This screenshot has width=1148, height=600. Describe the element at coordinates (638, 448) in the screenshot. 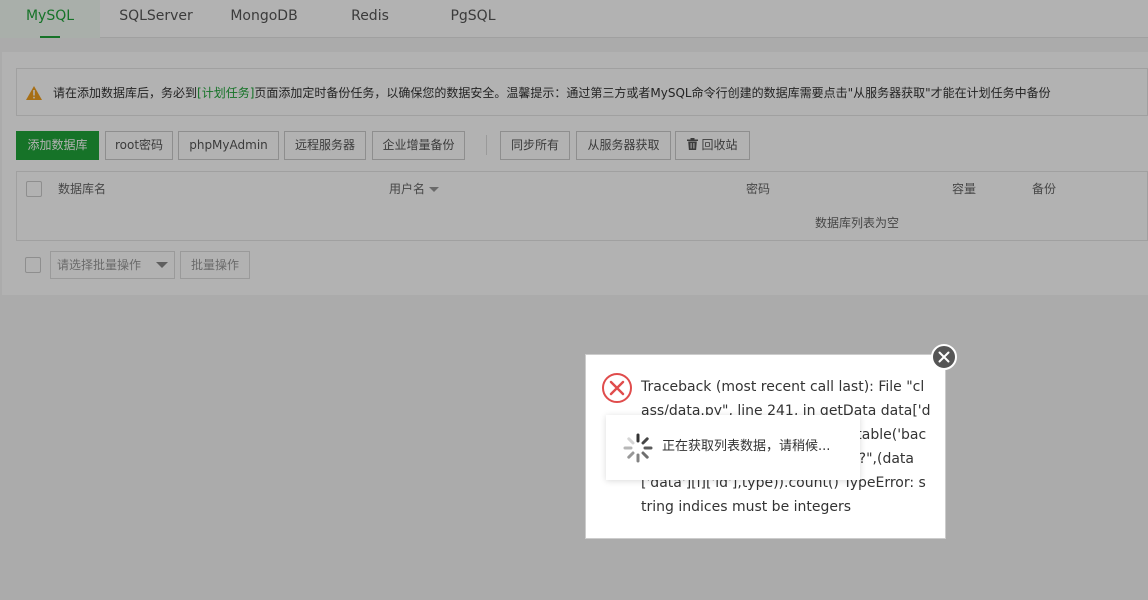

I see `loading-spinner-icon` at that location.